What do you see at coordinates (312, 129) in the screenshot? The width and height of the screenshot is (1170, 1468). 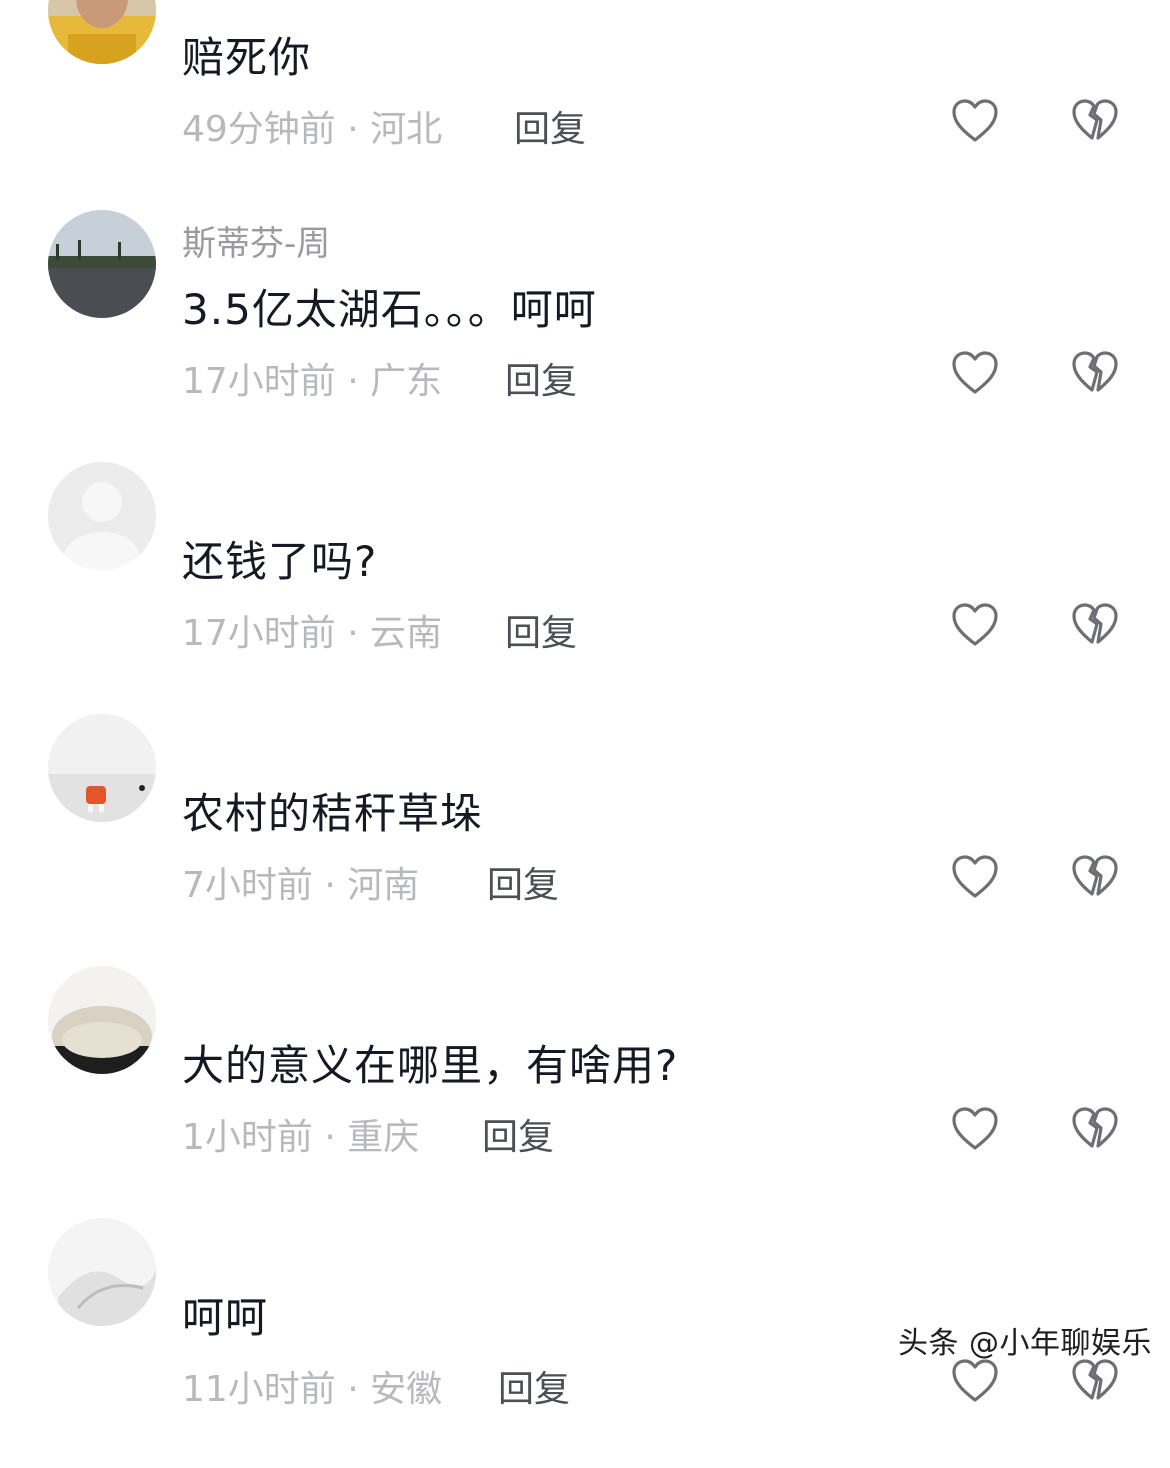 I see `comment-time-location: 49分钟前 · 河北` at bounding box center [312, 129].